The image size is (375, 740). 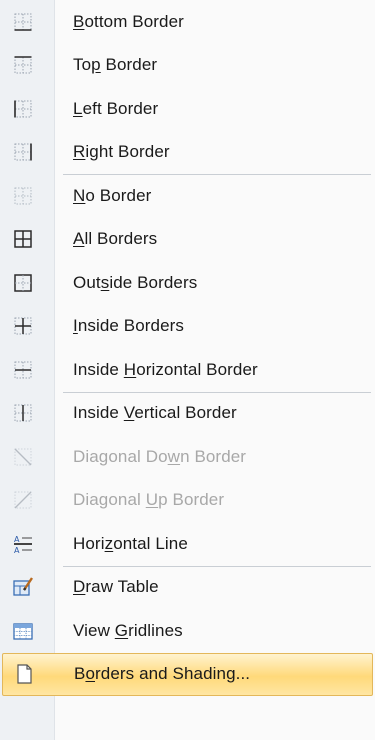 I want to click on menu-item-left-border: Left Border, so click(x=187, y=109).